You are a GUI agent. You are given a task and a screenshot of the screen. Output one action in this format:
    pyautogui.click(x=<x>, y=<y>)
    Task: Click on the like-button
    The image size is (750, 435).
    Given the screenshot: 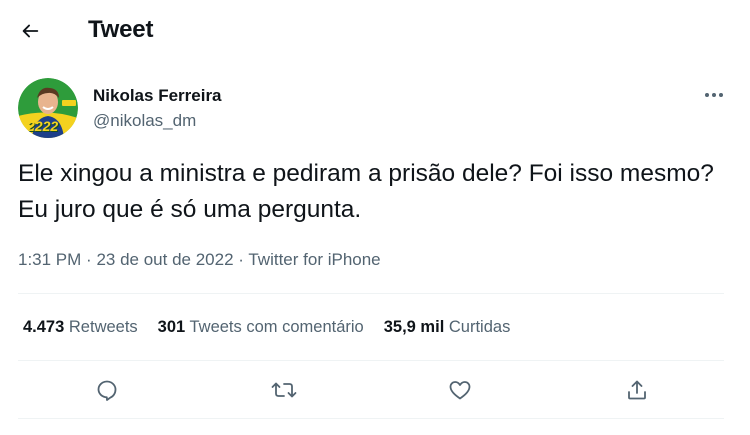 What is the action you would take?
    pyautogui.click(x=460, y=390)
    